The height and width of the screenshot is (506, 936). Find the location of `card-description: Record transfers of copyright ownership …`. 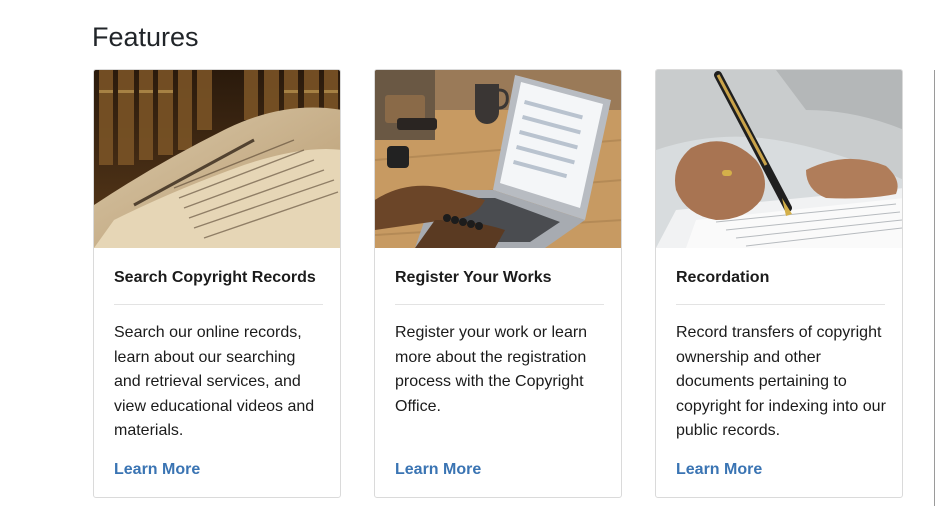

card-description: Record transfers of copyright ownership … is located at coordinates (781, 381).